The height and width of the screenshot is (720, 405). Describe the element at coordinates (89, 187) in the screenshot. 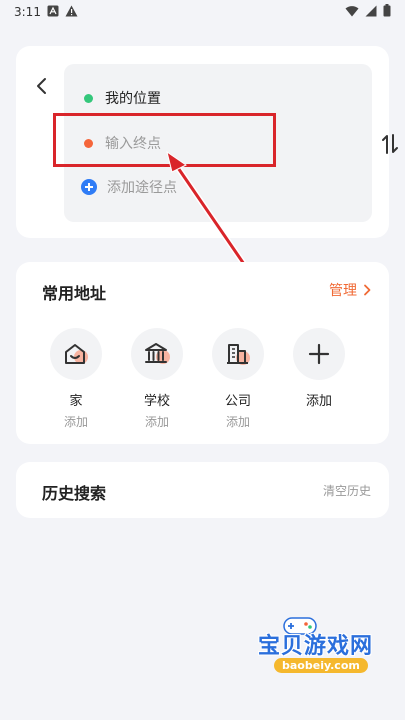

I see `add-circle-icon` at that location.